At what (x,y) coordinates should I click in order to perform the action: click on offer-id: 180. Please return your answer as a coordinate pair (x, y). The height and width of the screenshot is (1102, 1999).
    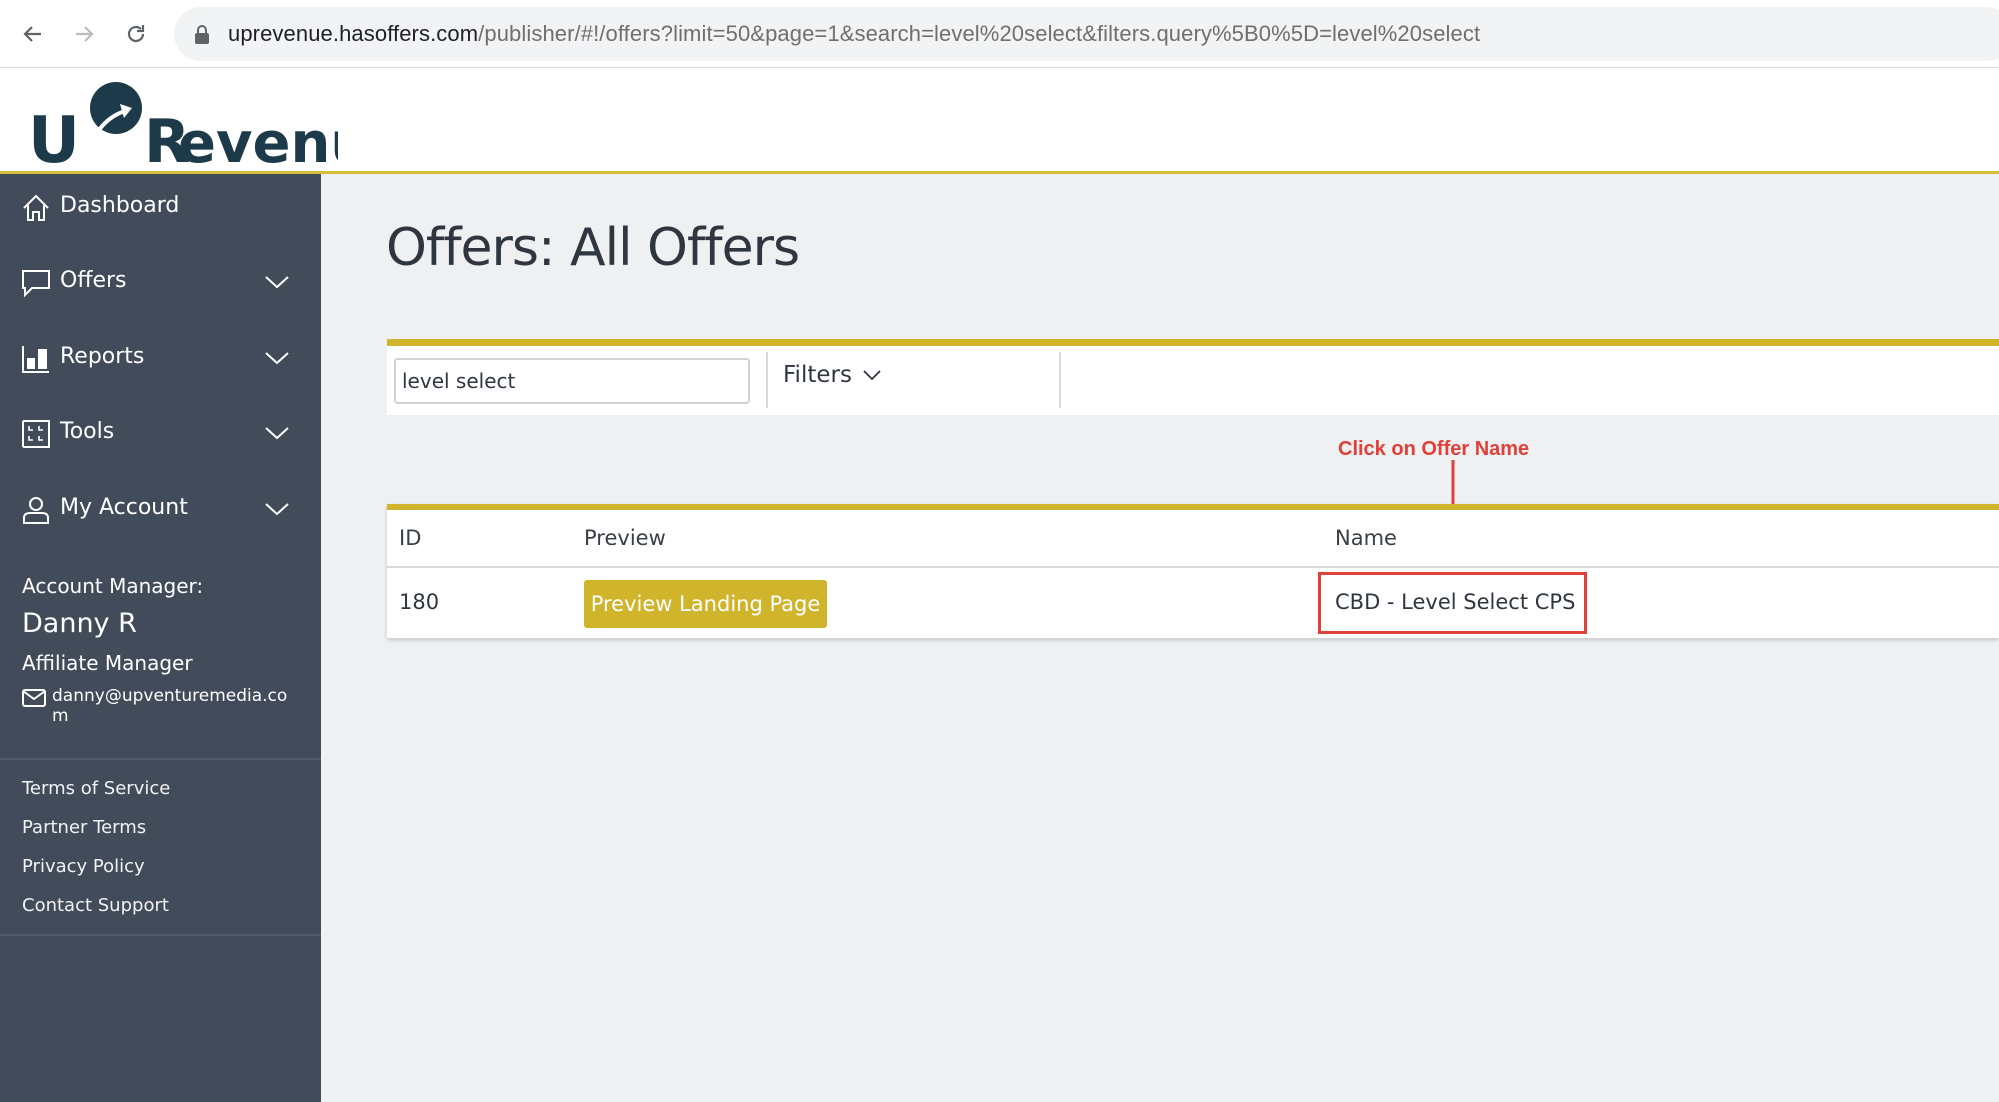
    Looking at the image, I should click on (419, 602).